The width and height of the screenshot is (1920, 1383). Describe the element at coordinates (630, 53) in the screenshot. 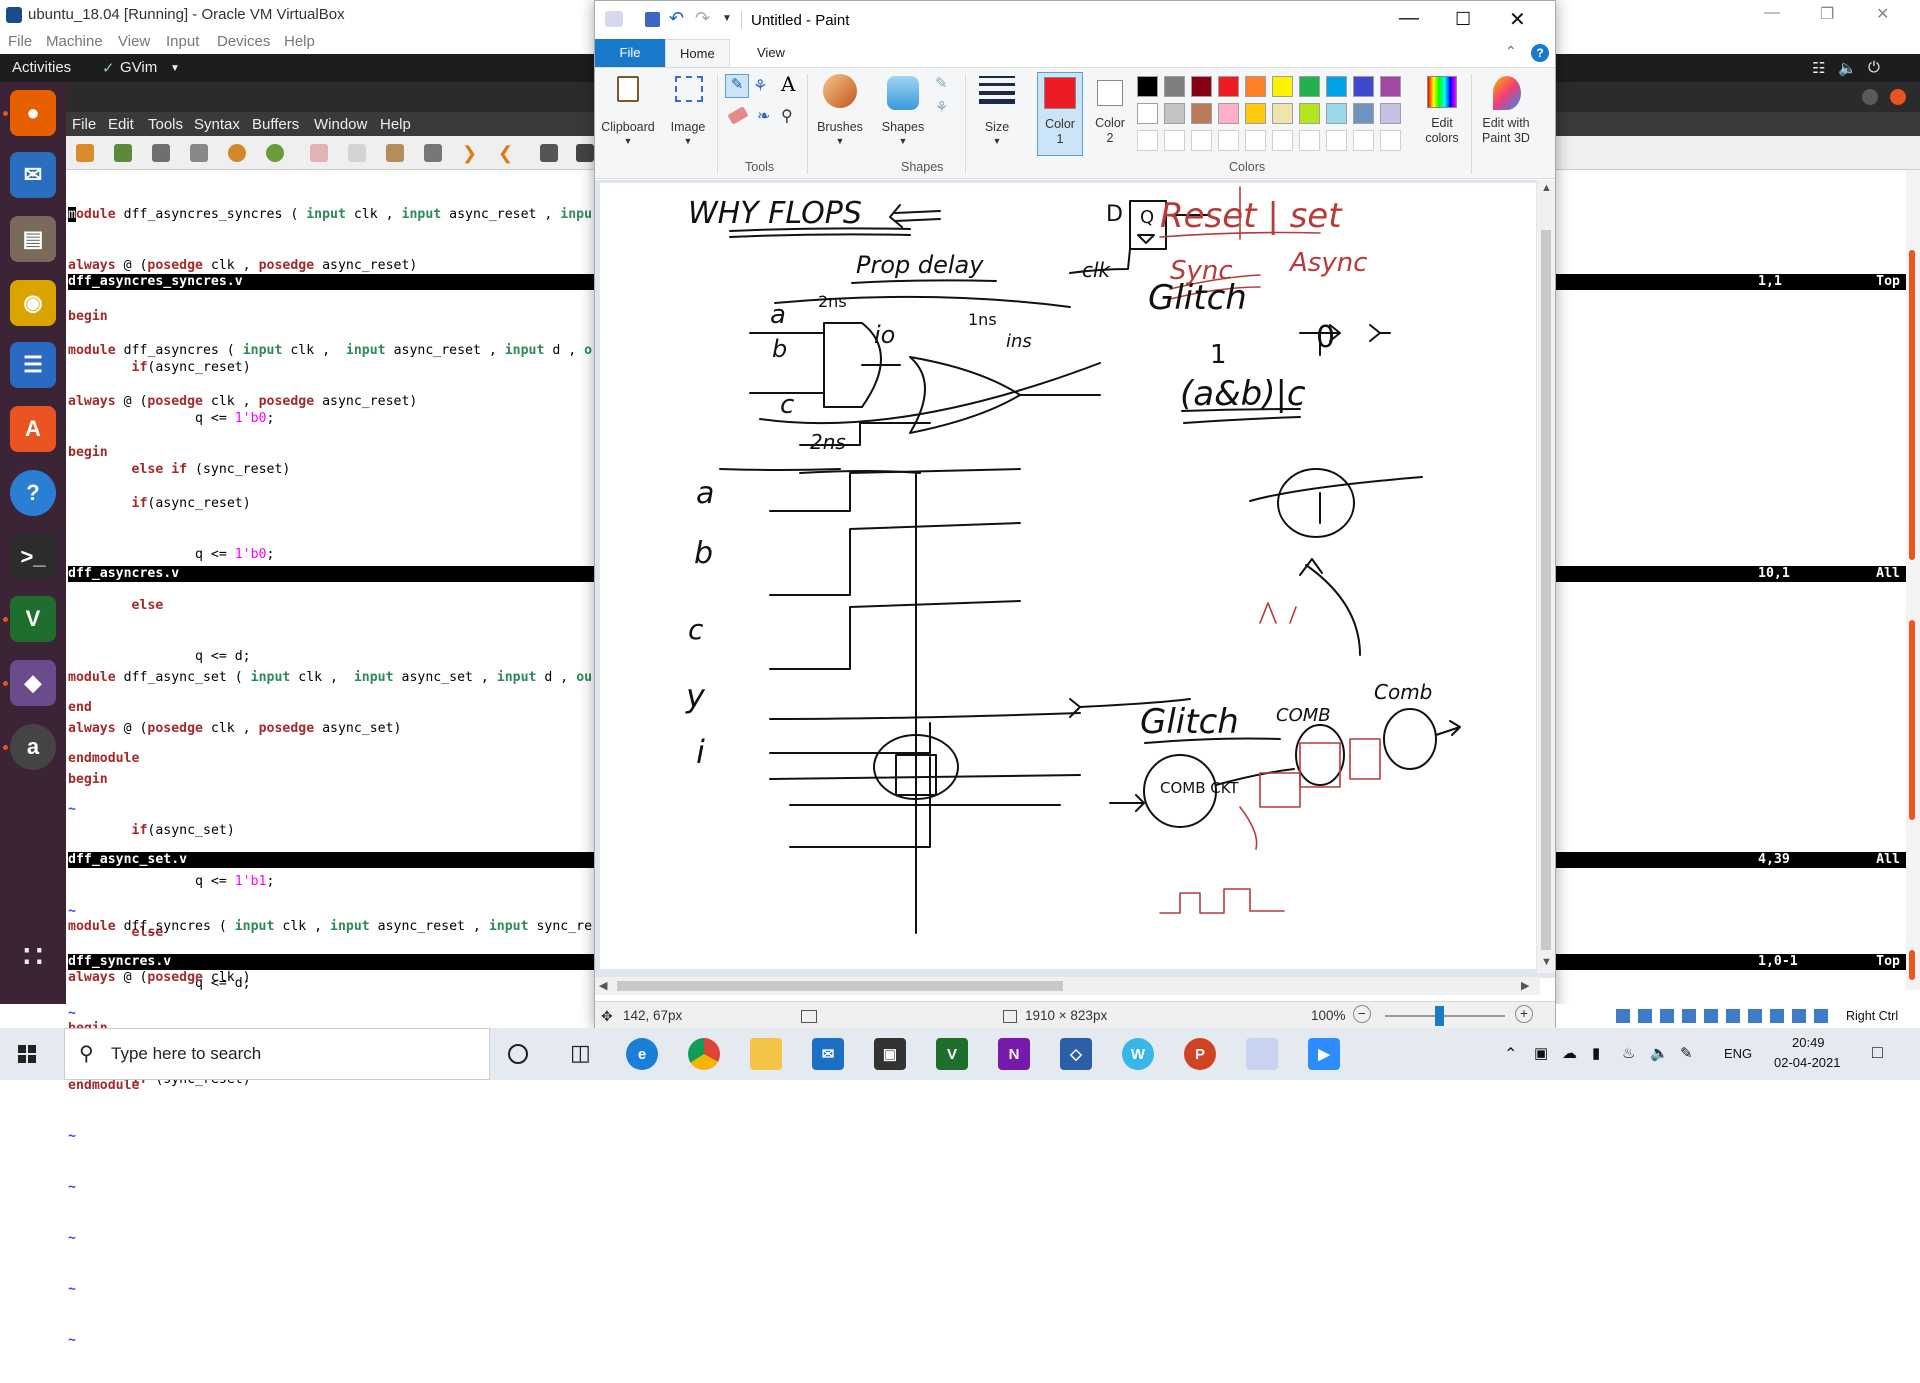

I see `tab-file: File` at that location.